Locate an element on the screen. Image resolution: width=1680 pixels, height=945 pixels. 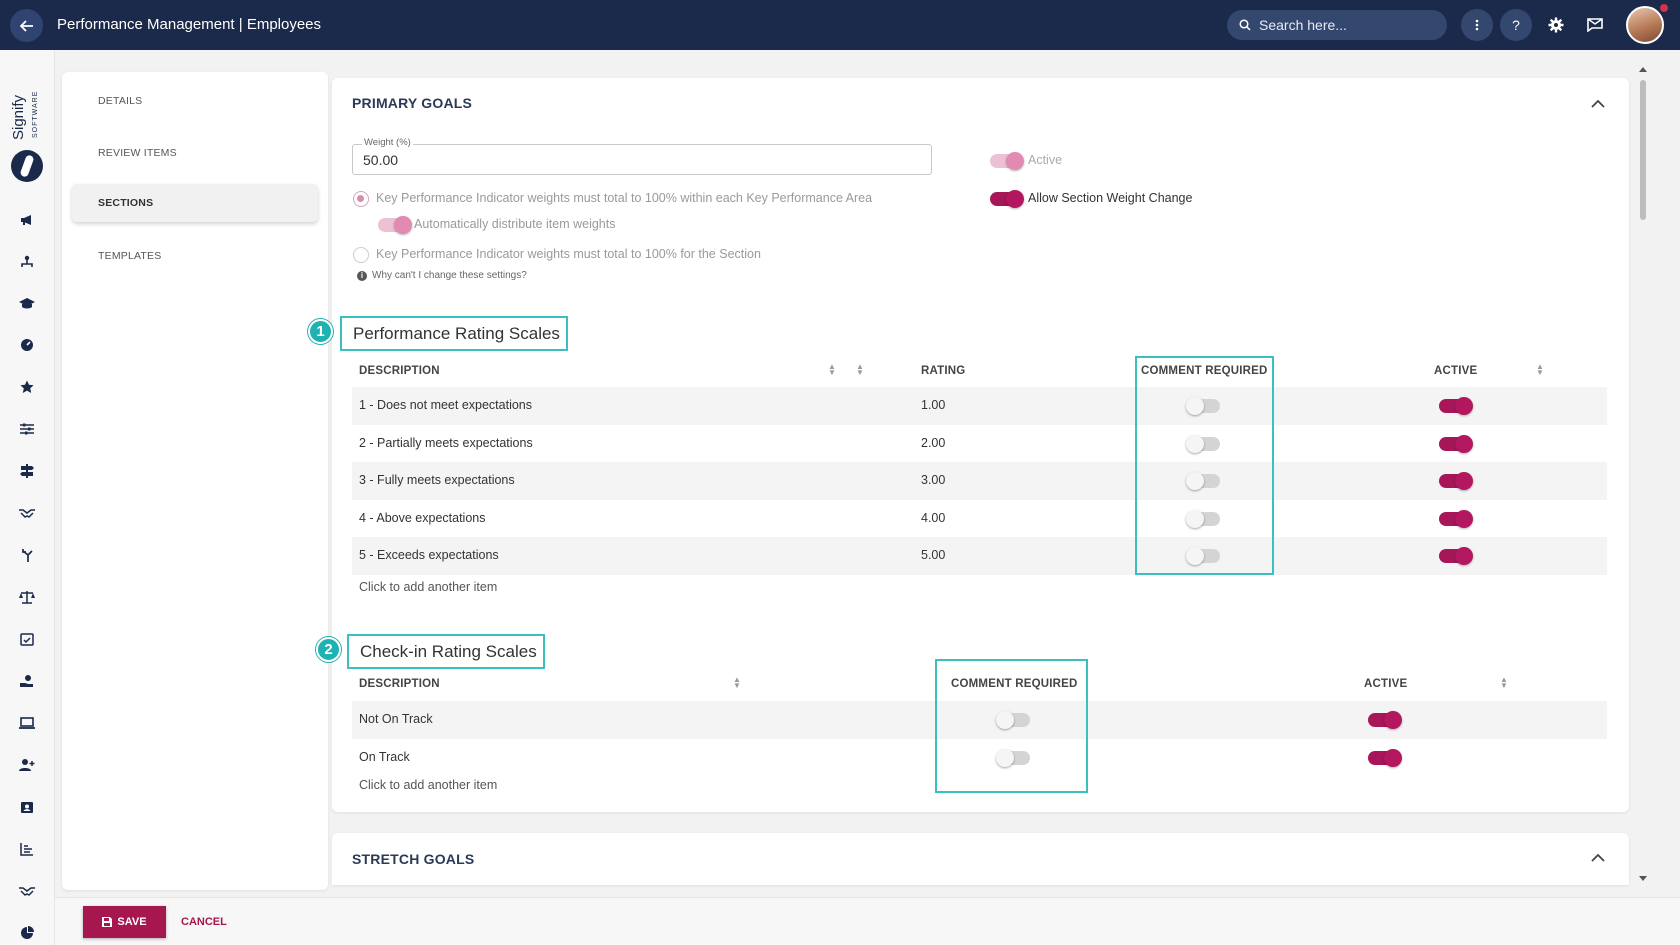
weight-label: Weight (%) is located at coordinates (387, 142).